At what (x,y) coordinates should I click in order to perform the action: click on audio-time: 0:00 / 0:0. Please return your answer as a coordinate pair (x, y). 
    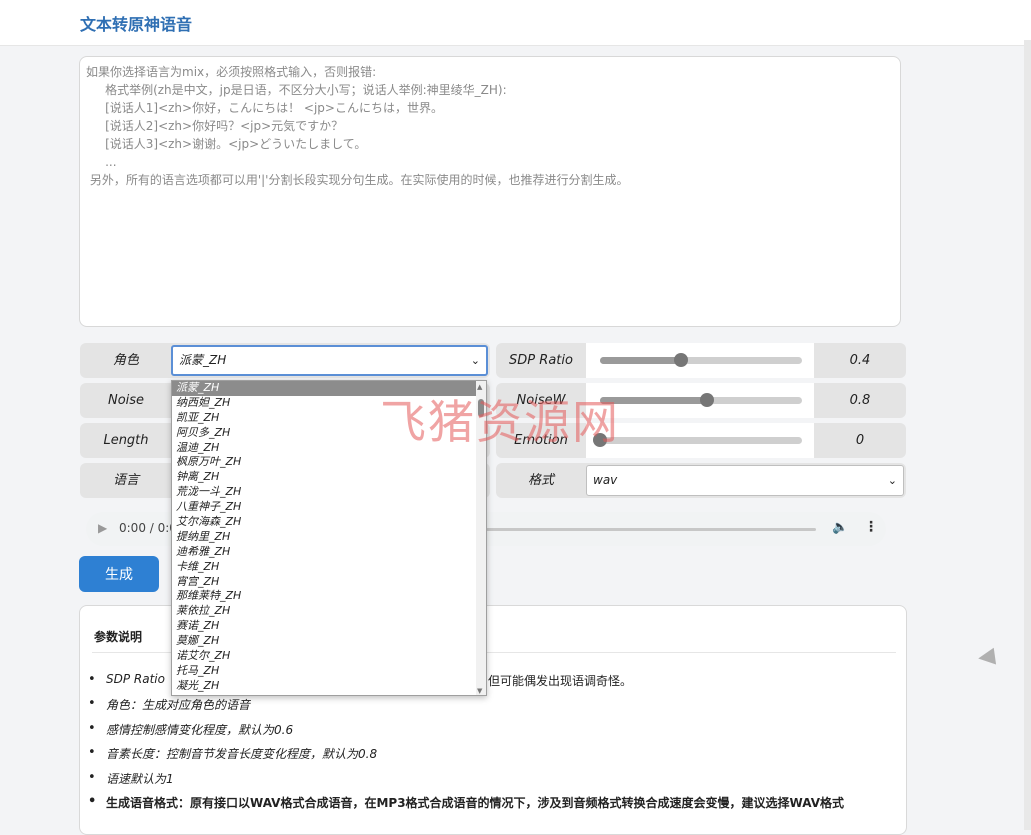
    Looking at the image, I should click on (148, 528).